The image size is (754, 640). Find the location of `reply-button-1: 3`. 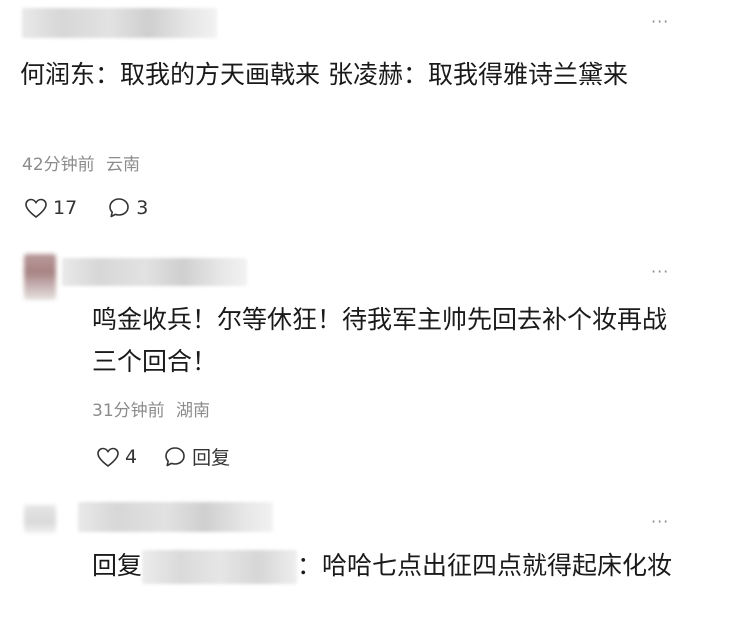

reply-button-1: 3 is located at coordinates (127, 208).